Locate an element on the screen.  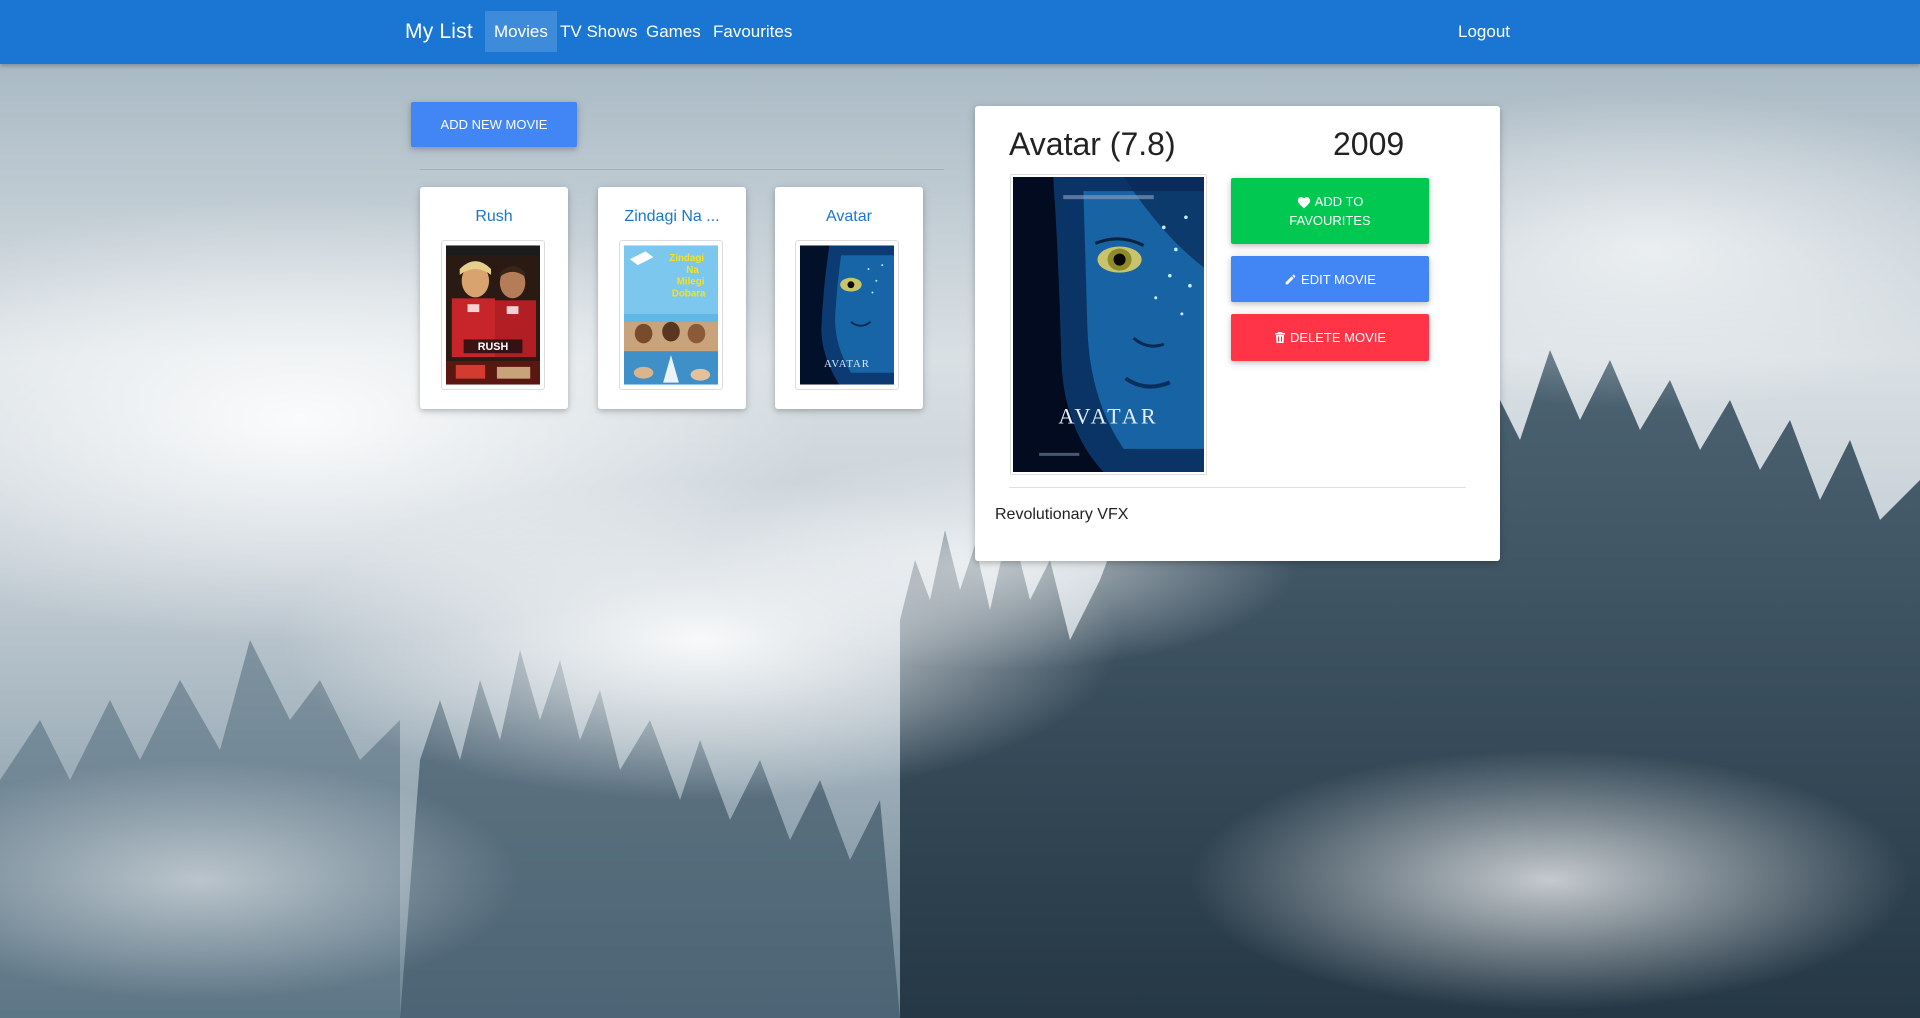
detail-year: 2009 is located at coordinates (1369, 144).